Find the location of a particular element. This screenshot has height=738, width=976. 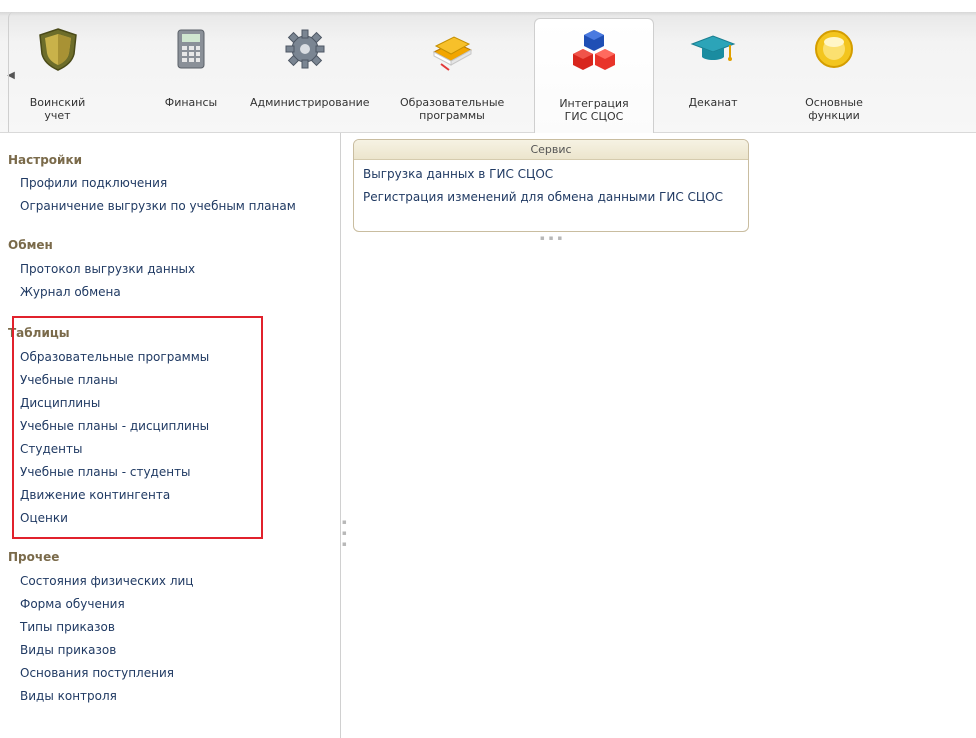

graduation-cap-icon is located at coordinates (713, 48).